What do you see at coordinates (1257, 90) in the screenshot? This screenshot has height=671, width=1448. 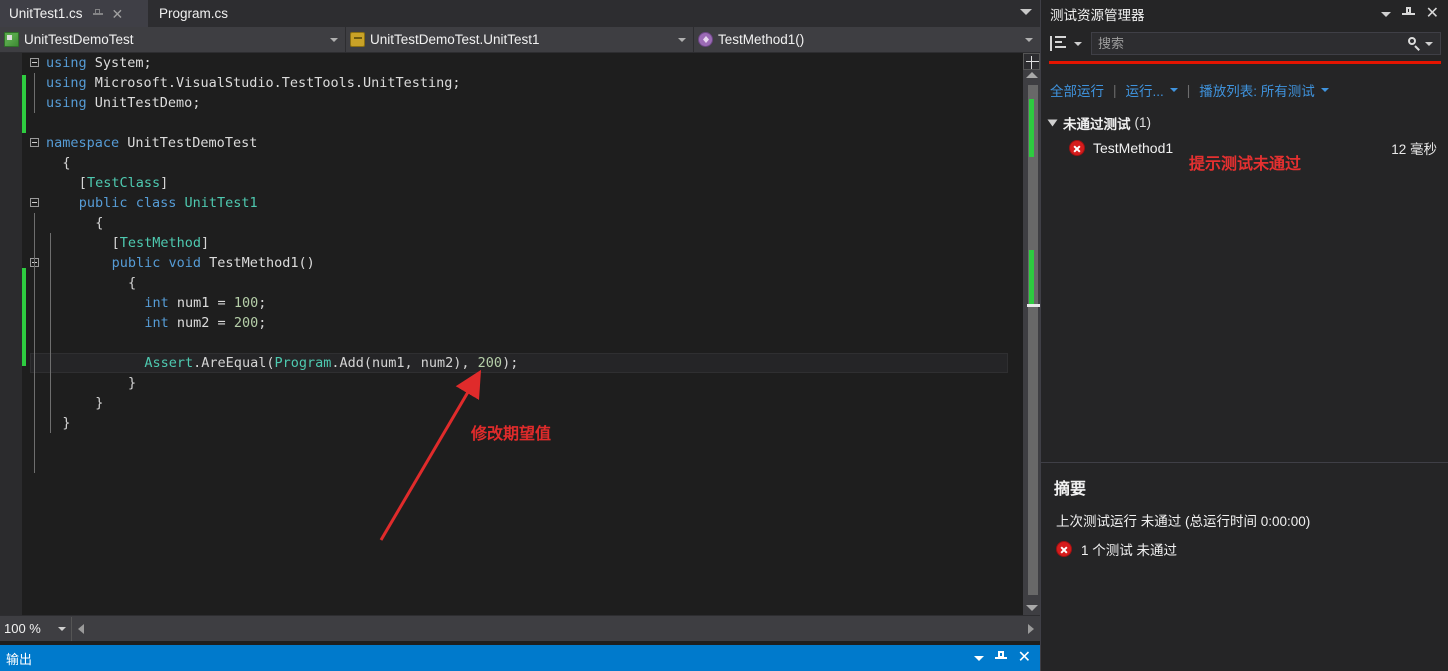 I see `playlist-dropdown-button: 播放列表: 所有测试` at bounding box center [1257, 90].